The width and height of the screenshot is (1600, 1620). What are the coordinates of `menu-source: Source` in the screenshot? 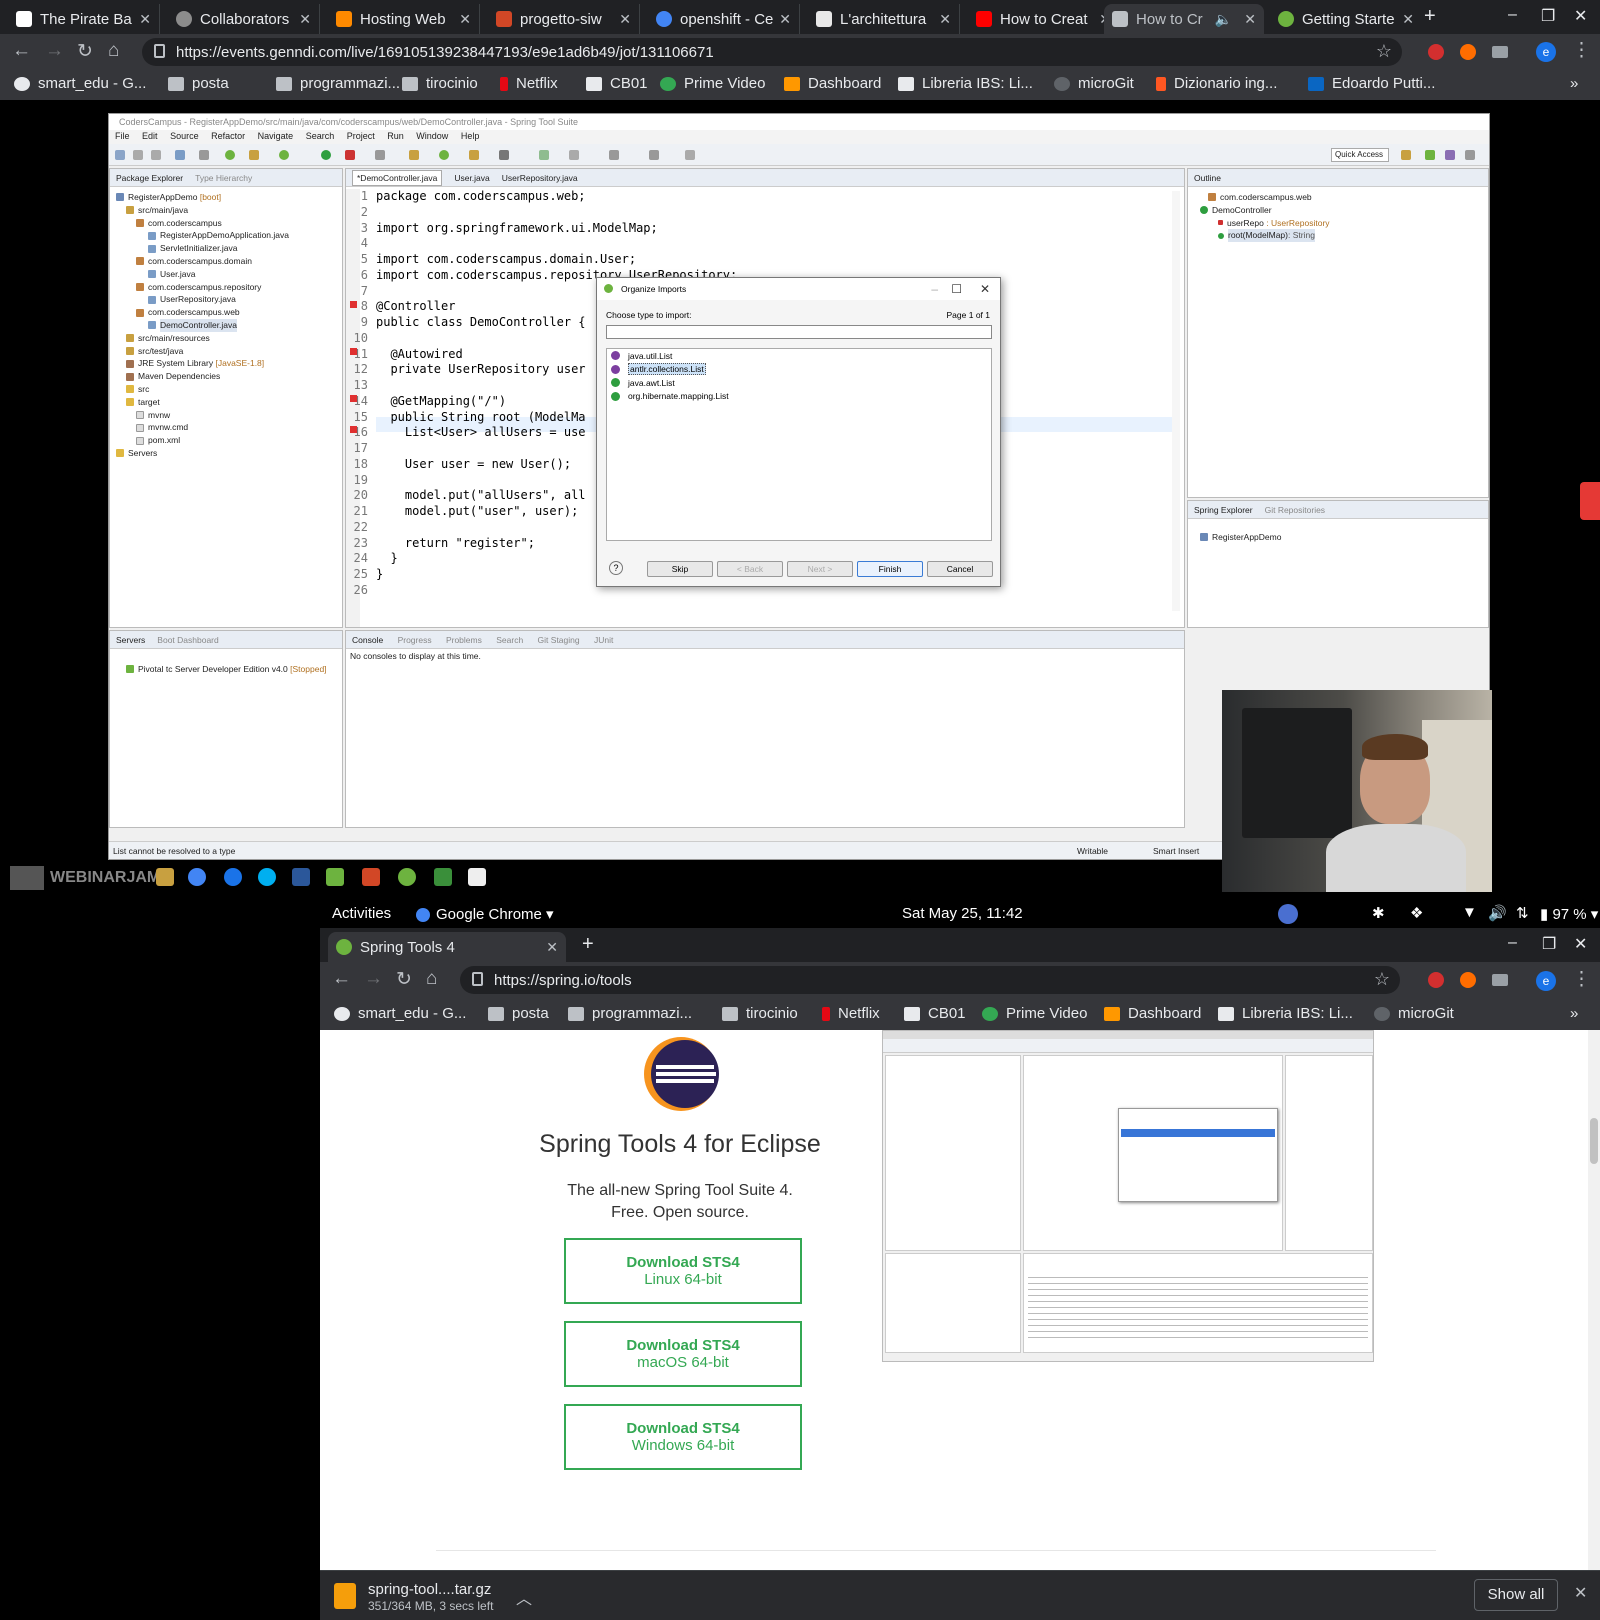 It's located at (184, 136).